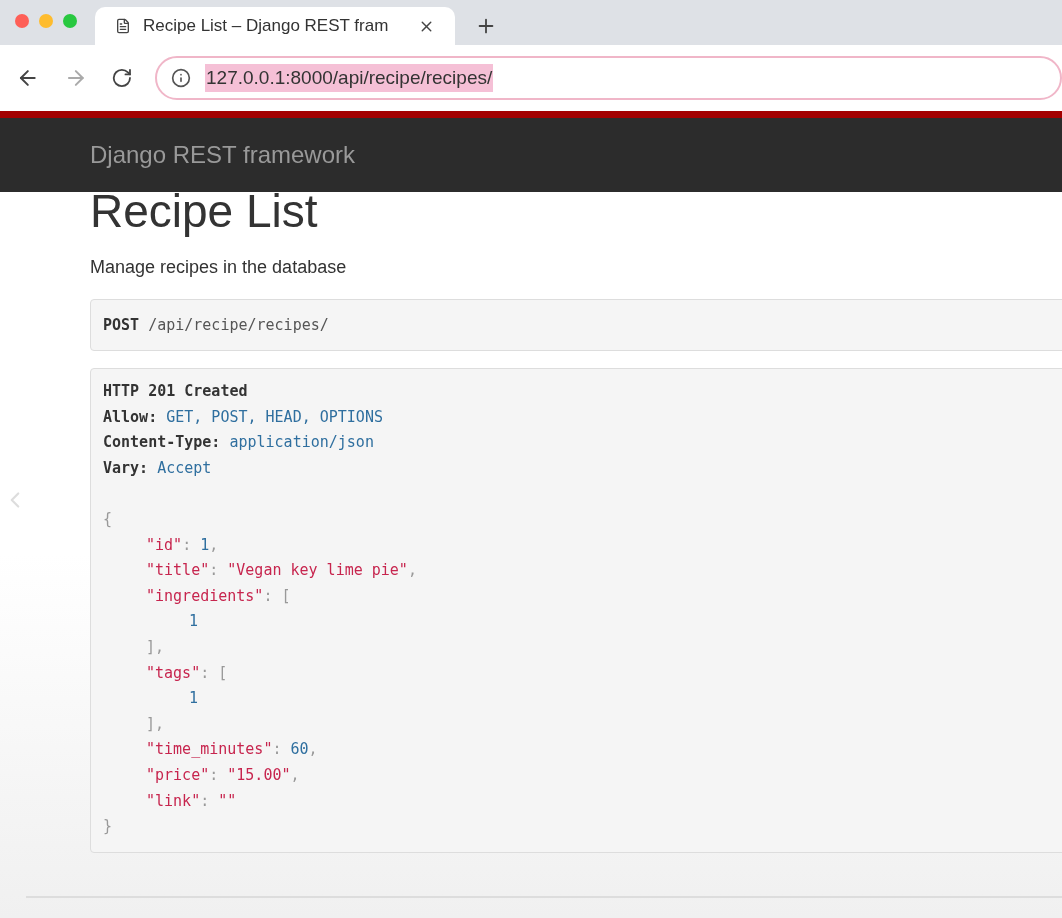 This screenshot has height=918, width=1062. Describe the element at coordinates (186, 673) in the screenshot. I see `code-line: "tags": [` at that location.